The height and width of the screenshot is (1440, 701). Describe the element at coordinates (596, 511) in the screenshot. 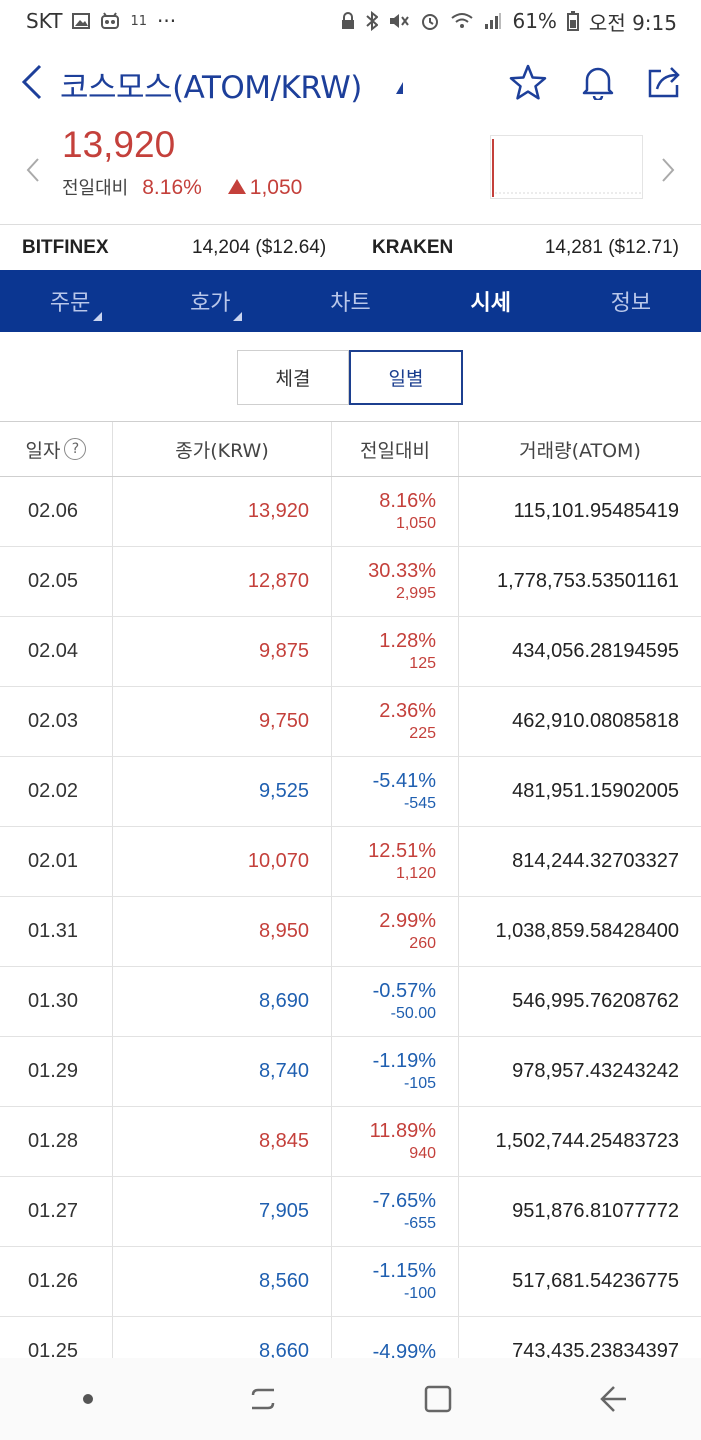

I see `row-volume: 115,101.95485419` at that location.